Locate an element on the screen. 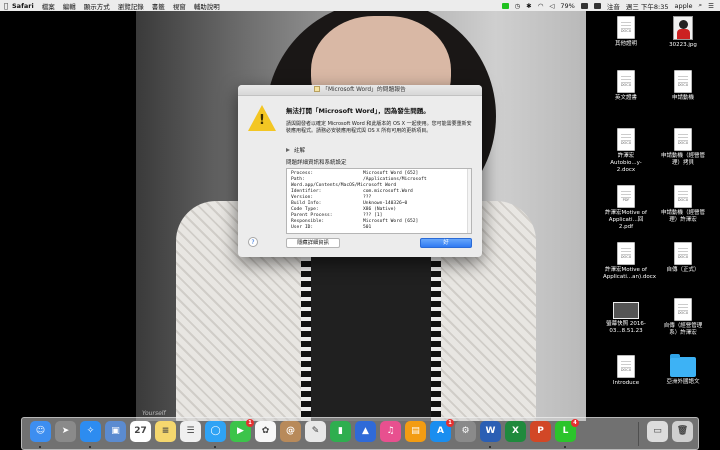 This screenshot has height=450, width=720. report-scrollbar is located at coordinates (469, 201).